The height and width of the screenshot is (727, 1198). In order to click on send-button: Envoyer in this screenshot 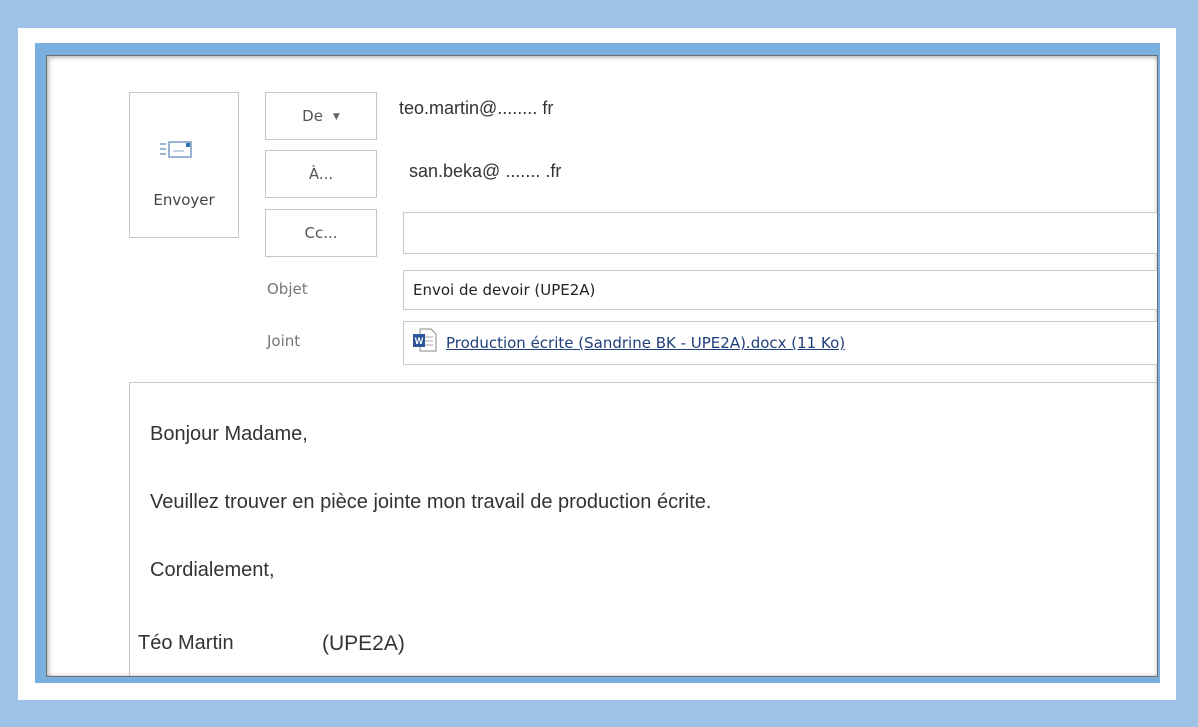, I will do `click(184, 165)`.